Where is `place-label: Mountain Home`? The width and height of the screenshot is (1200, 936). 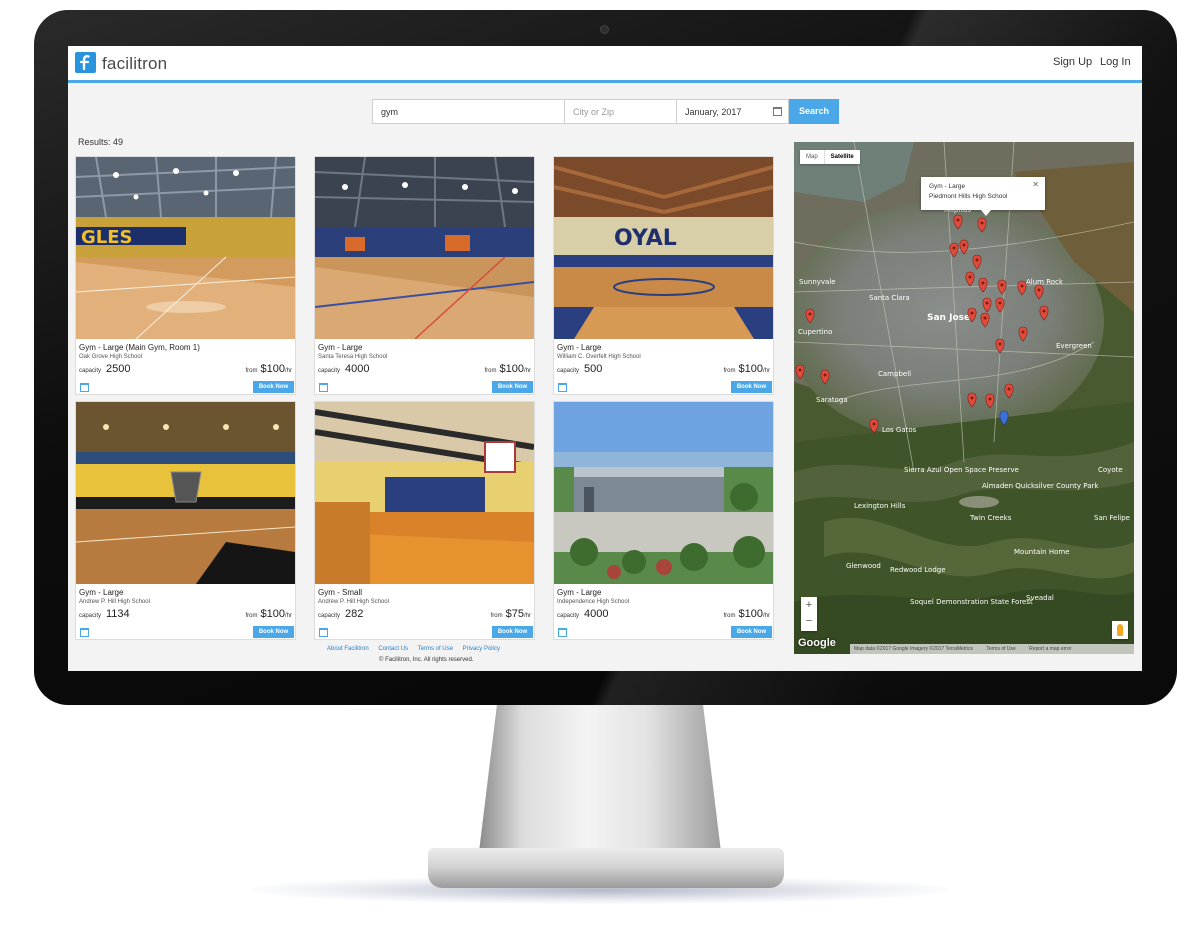 place-label: Mountain Home is located at coordinates (1042, 552).